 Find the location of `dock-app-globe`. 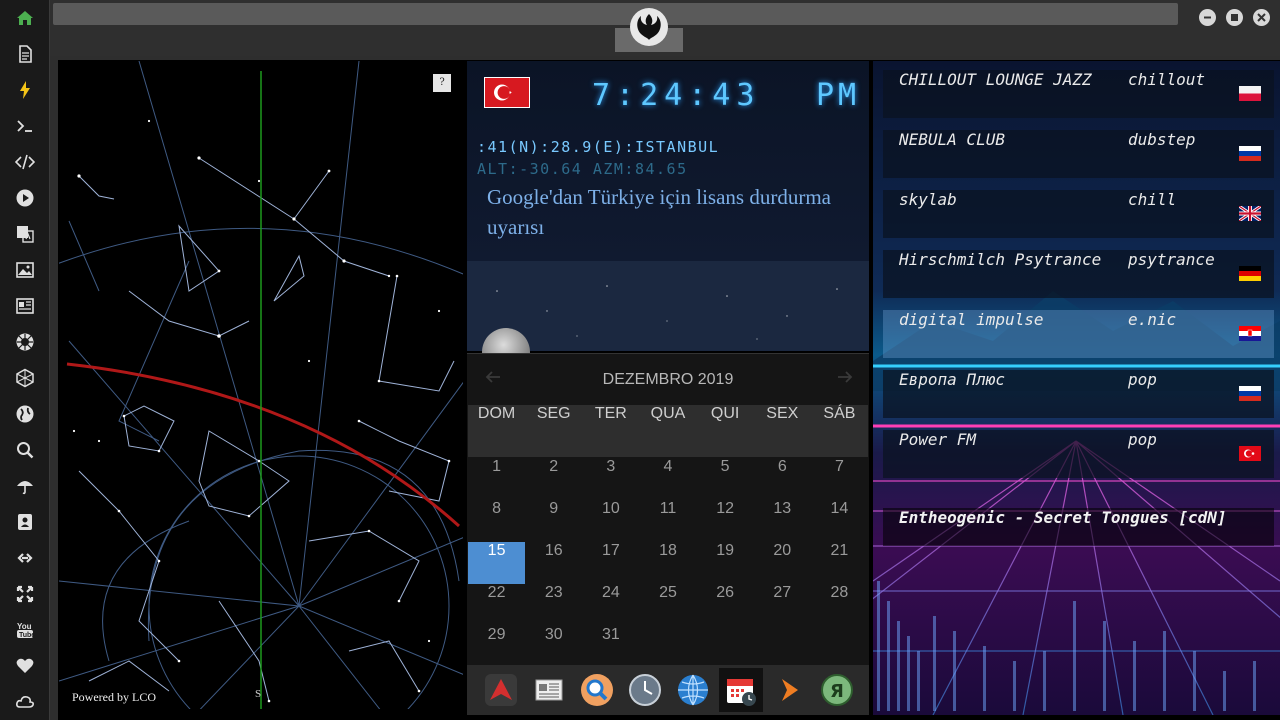

dock-app-globe is located at coordinates (693, 690).